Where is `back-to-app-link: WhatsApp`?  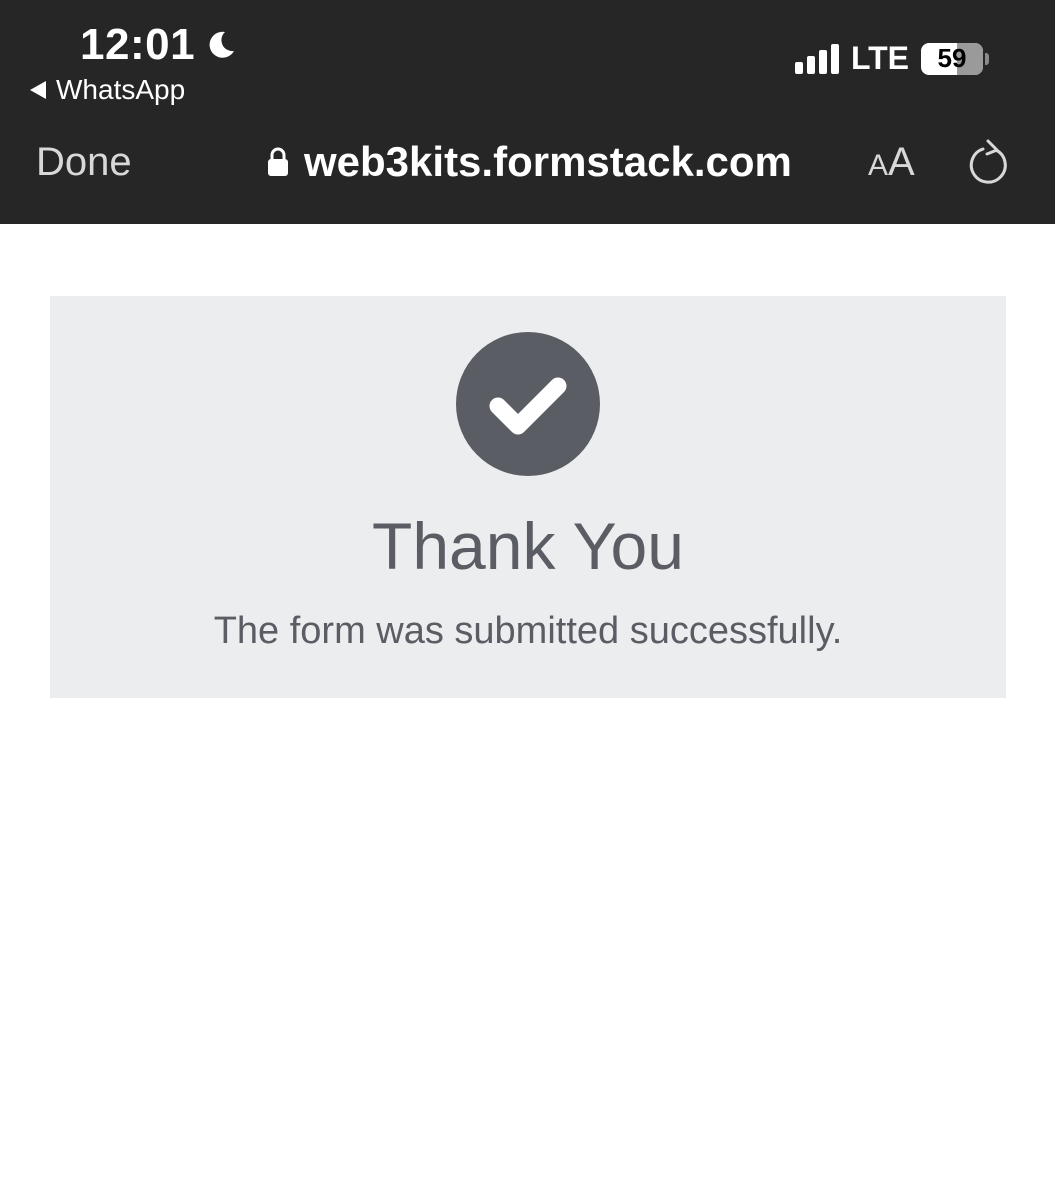 back-to-app-link: WhatsApp is located at coordinates (107, 90).